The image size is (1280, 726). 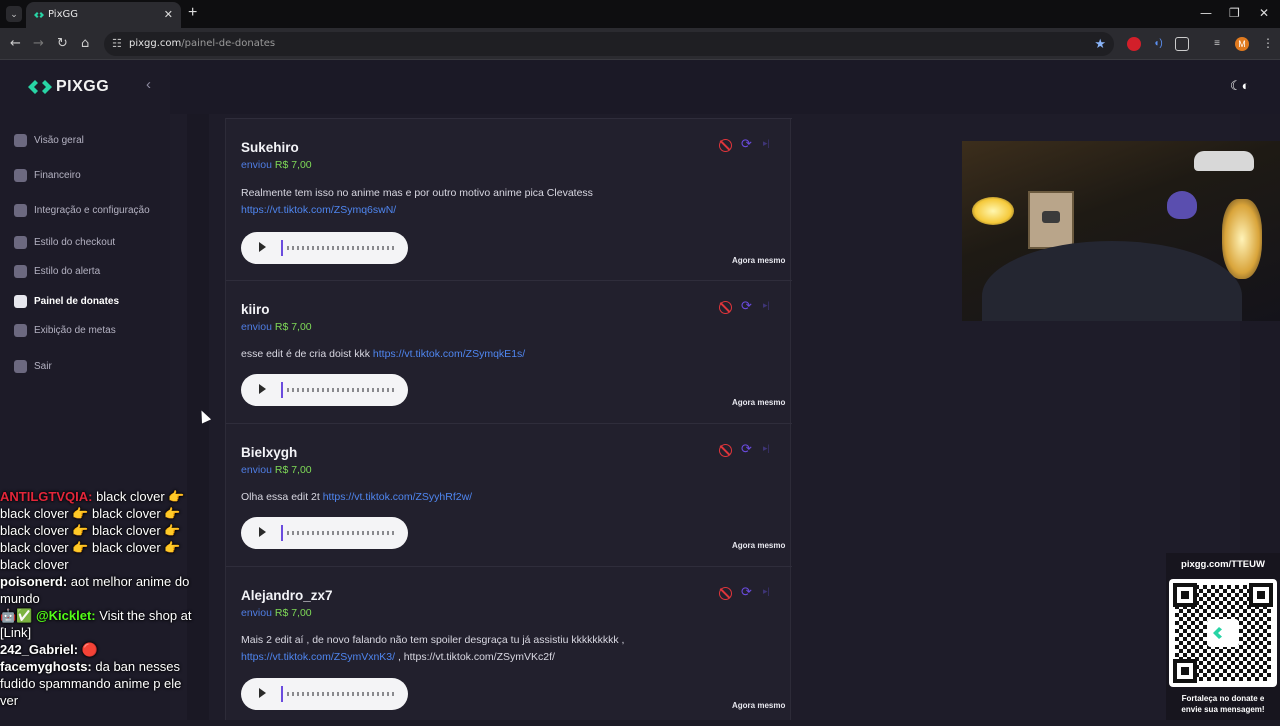 I want to click on close-window-button: ✕, so click(x=1264, y=13).